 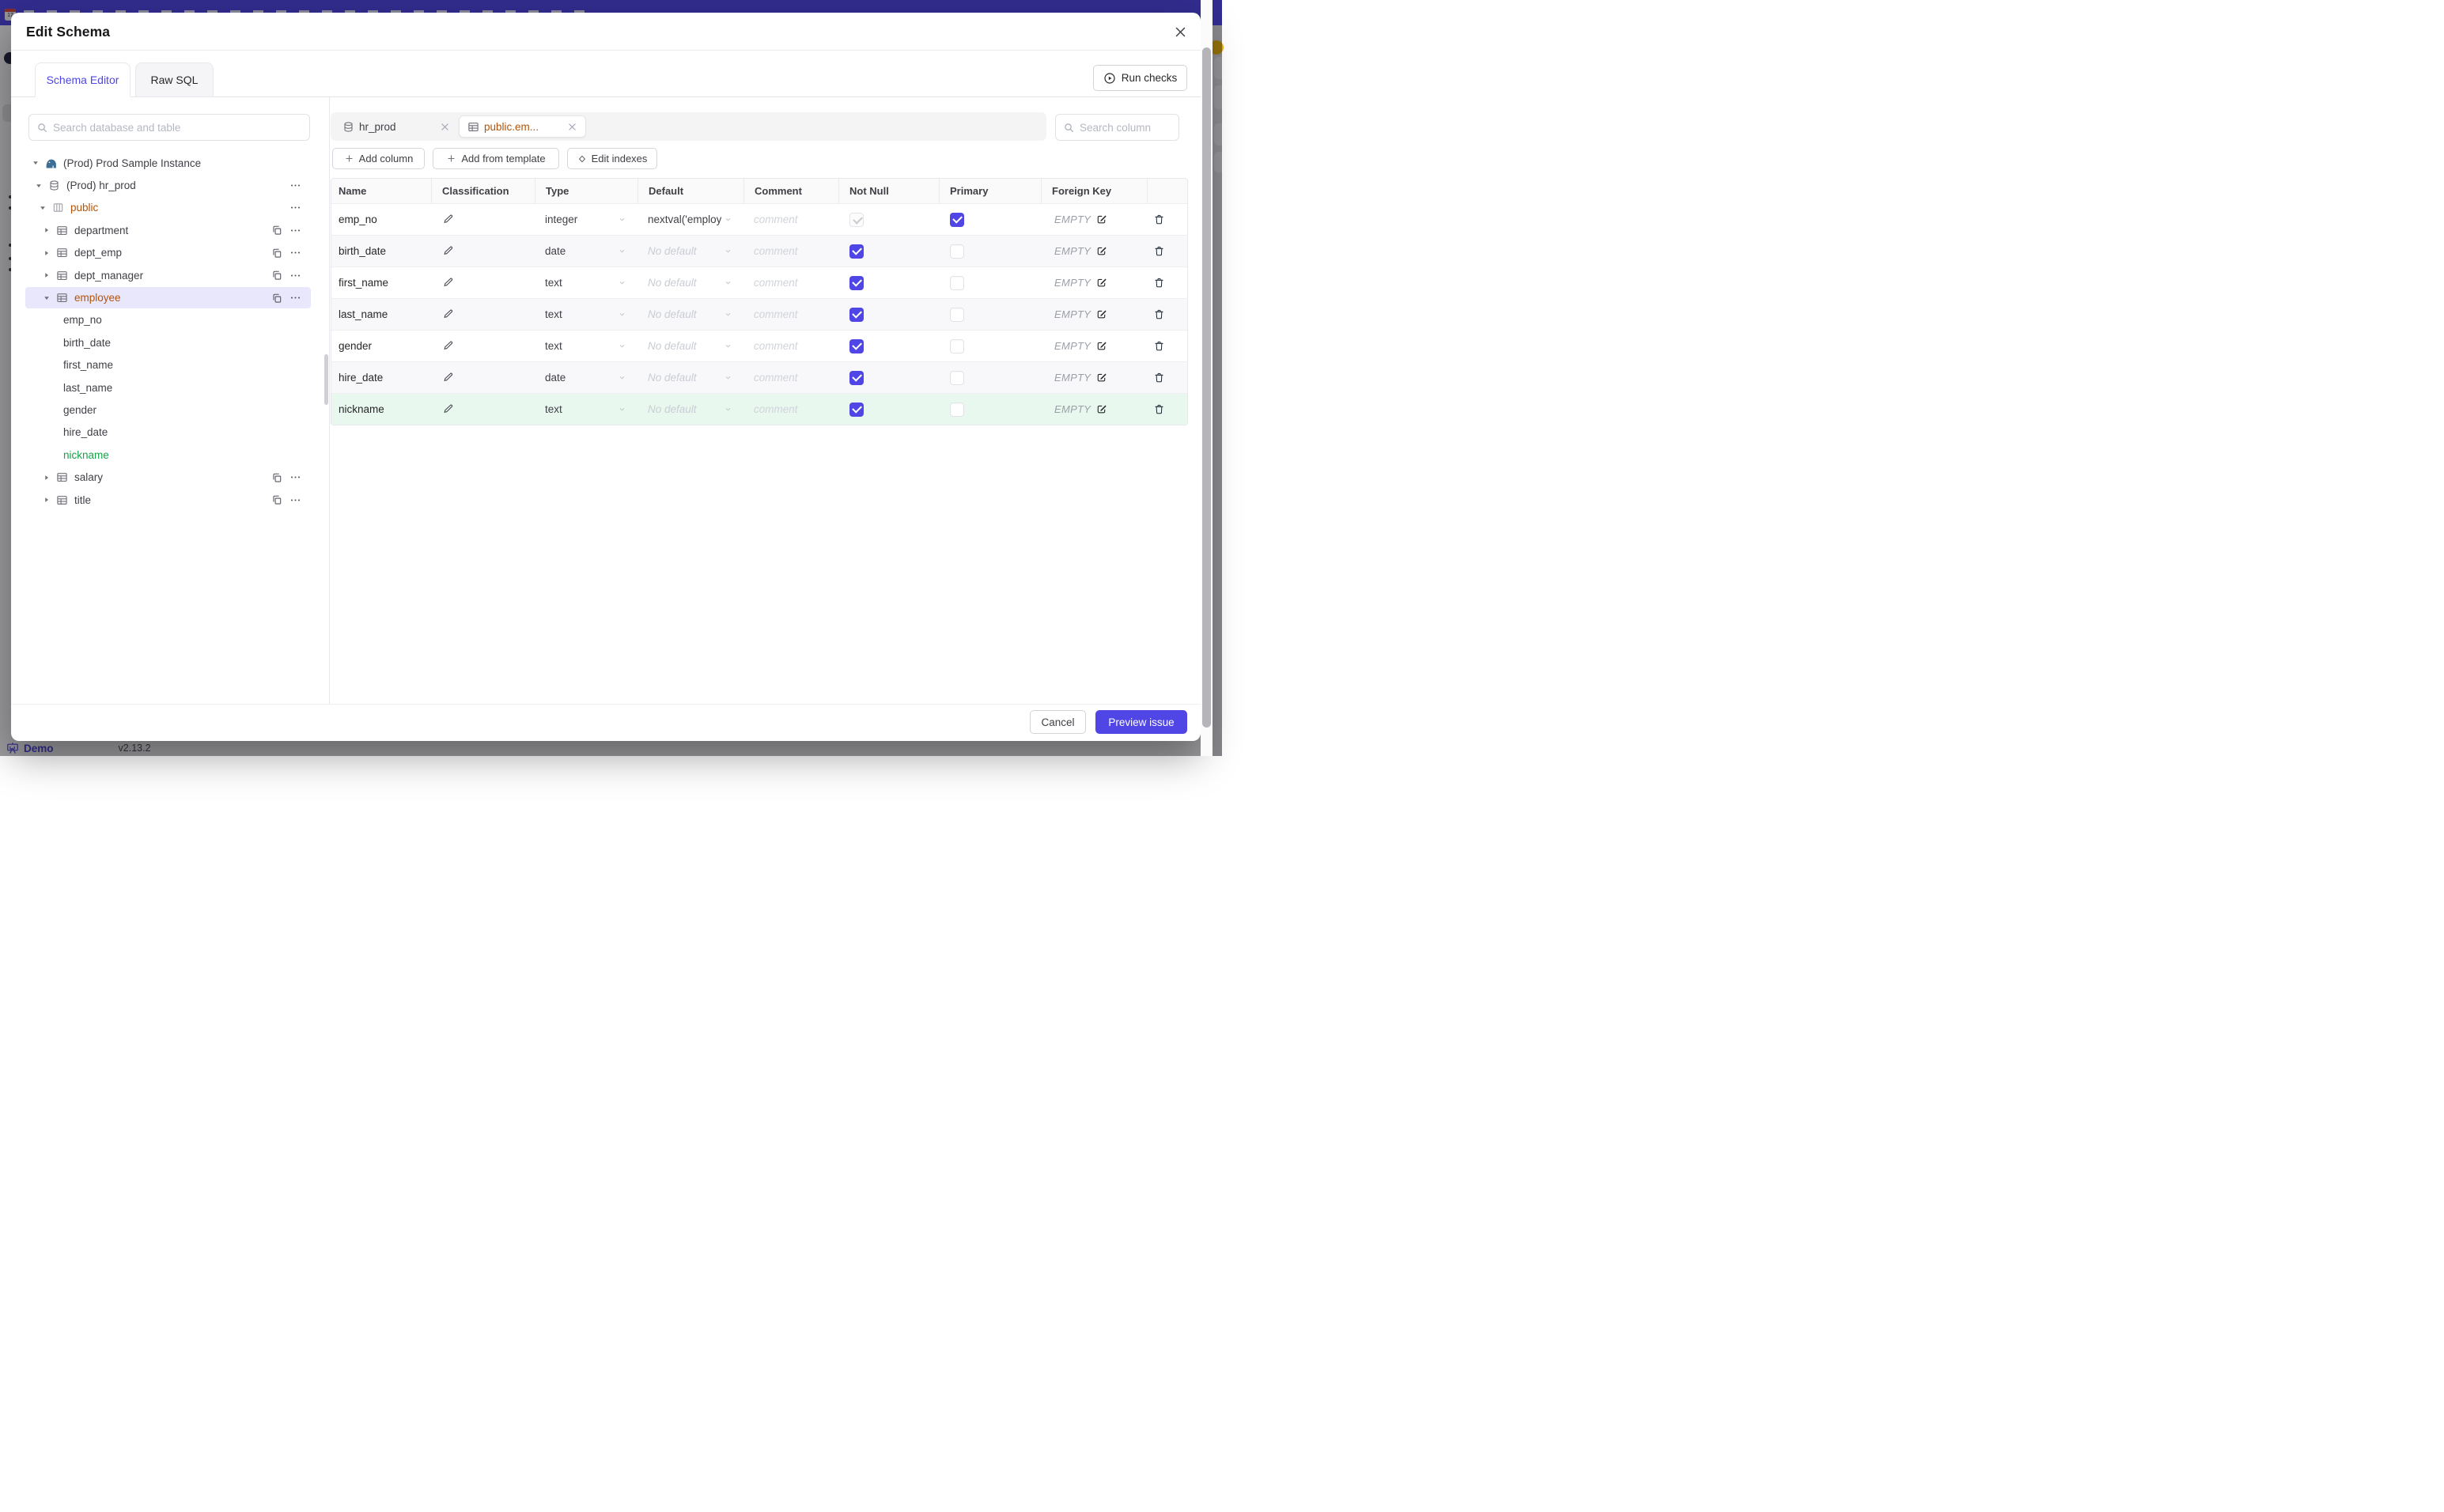 What do you see at coordinates (169, 127) in the screenshot?
I see `search-database-input` at bounding box center [169, 127].